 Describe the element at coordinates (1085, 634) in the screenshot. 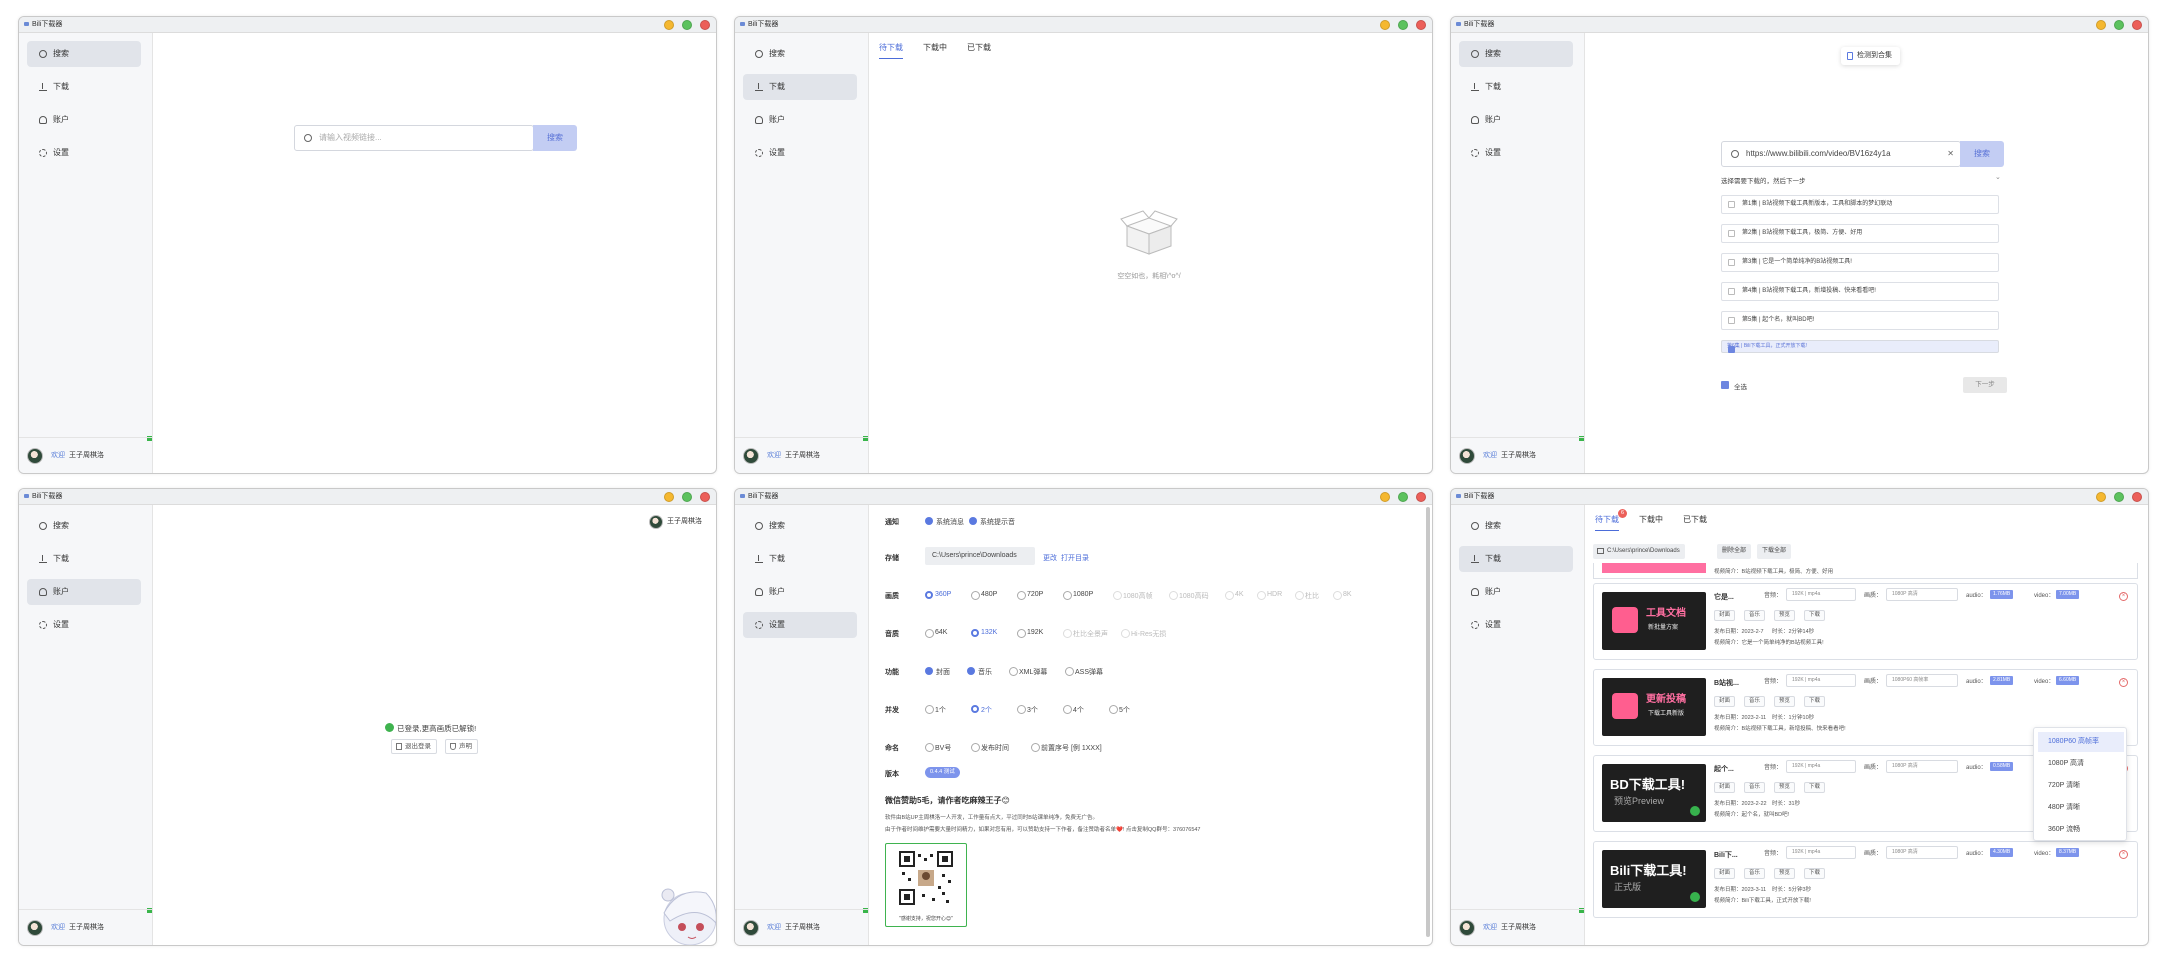

I see `audio-dolby-atmos: 杜比全景声` at that location.